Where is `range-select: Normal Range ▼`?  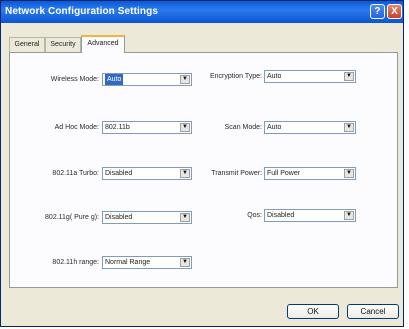
range-select: Normal Range ▼ is located at coordinates (147, 262).